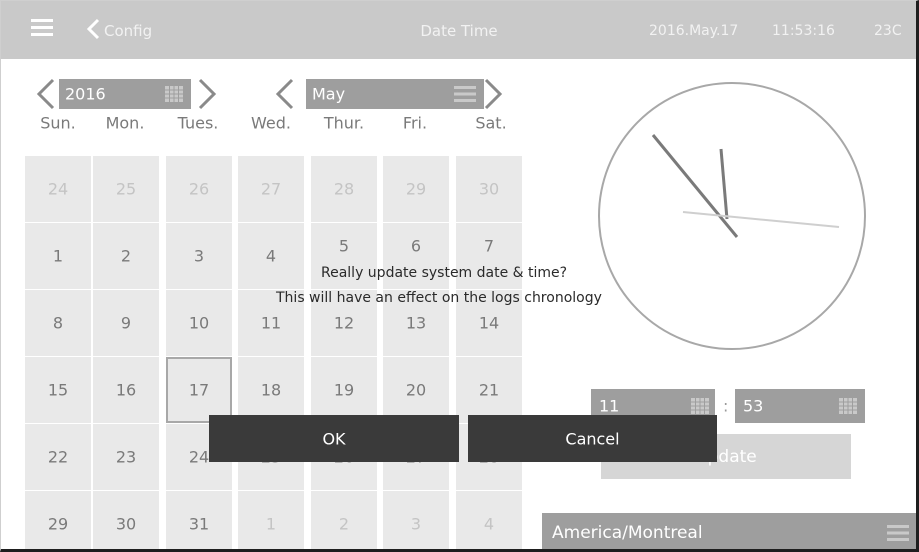 This screenshot has width=919, height=552. What do you see at coordinates (46, 94) in the screenshot?
I see `prev-year-button` at bounding box center [46, 94].